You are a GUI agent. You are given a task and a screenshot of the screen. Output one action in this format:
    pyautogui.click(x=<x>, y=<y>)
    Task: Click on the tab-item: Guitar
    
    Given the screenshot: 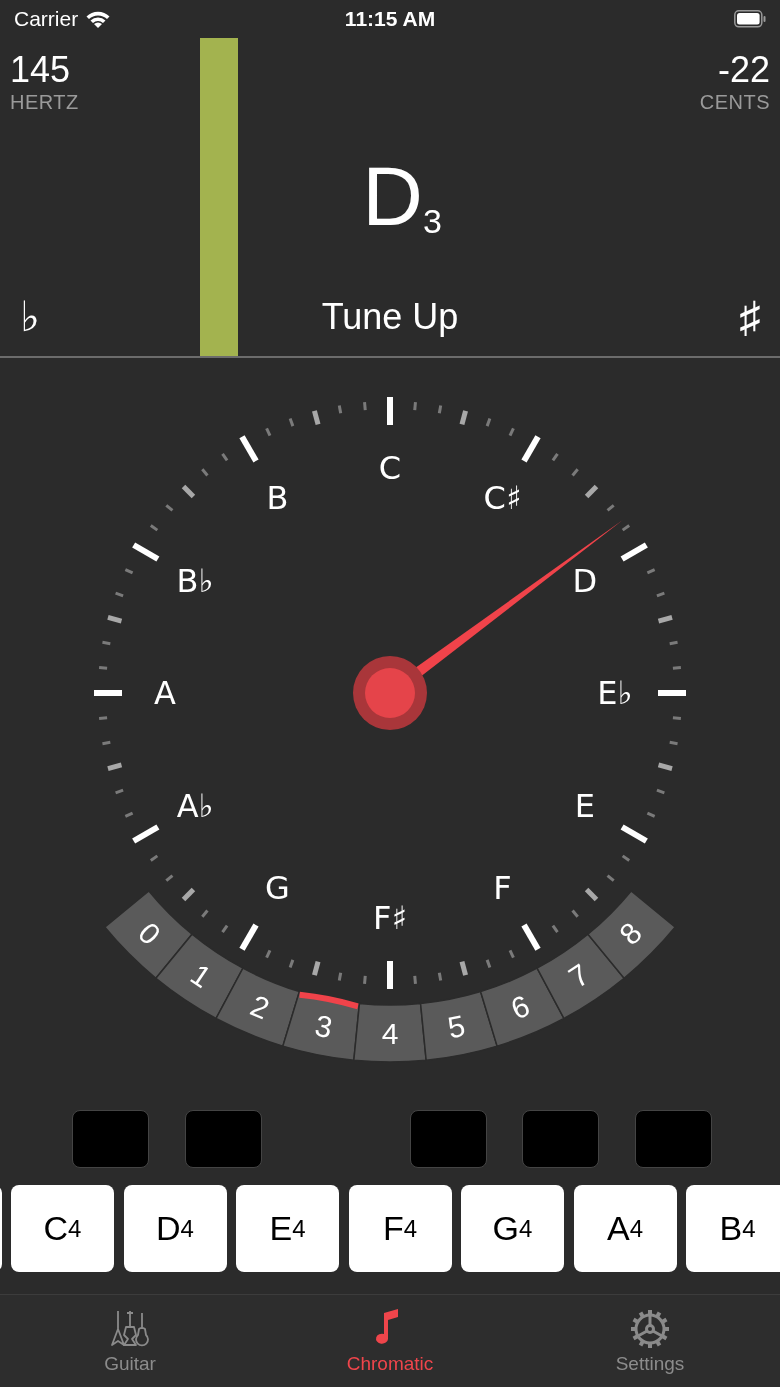 What is the action you would take?
    pyautogui.click(x=130, y=1341)
    